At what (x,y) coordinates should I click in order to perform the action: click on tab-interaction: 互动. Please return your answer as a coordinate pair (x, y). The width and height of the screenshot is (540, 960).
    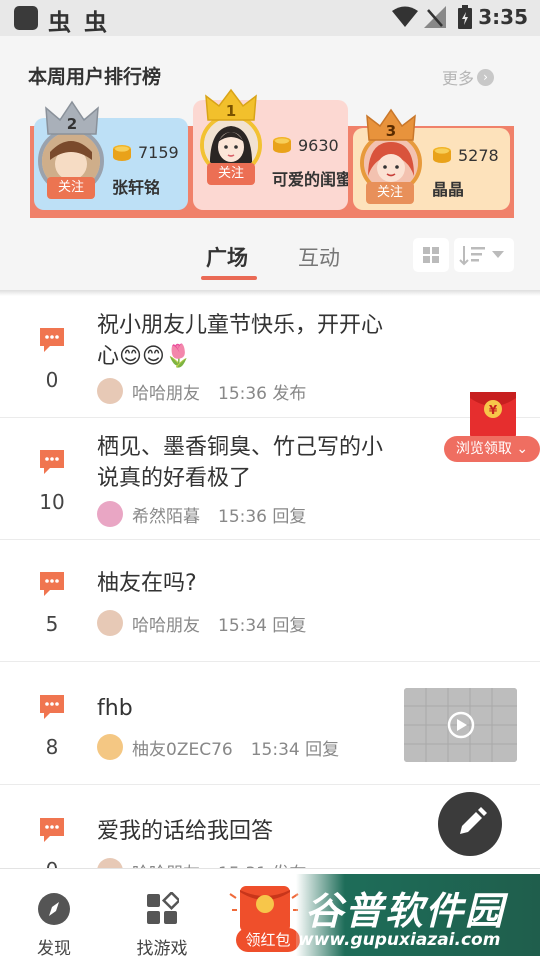
    Looking at the image, I should click on (319, 257).